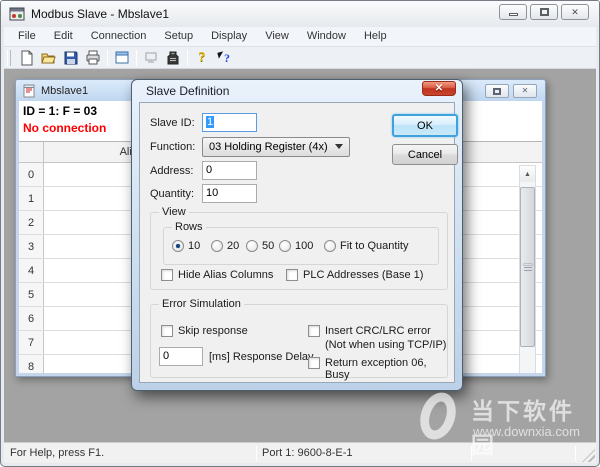 This screenshot has height=467, width=600. I want to click on toolbar-gripper, so click(9, 57).